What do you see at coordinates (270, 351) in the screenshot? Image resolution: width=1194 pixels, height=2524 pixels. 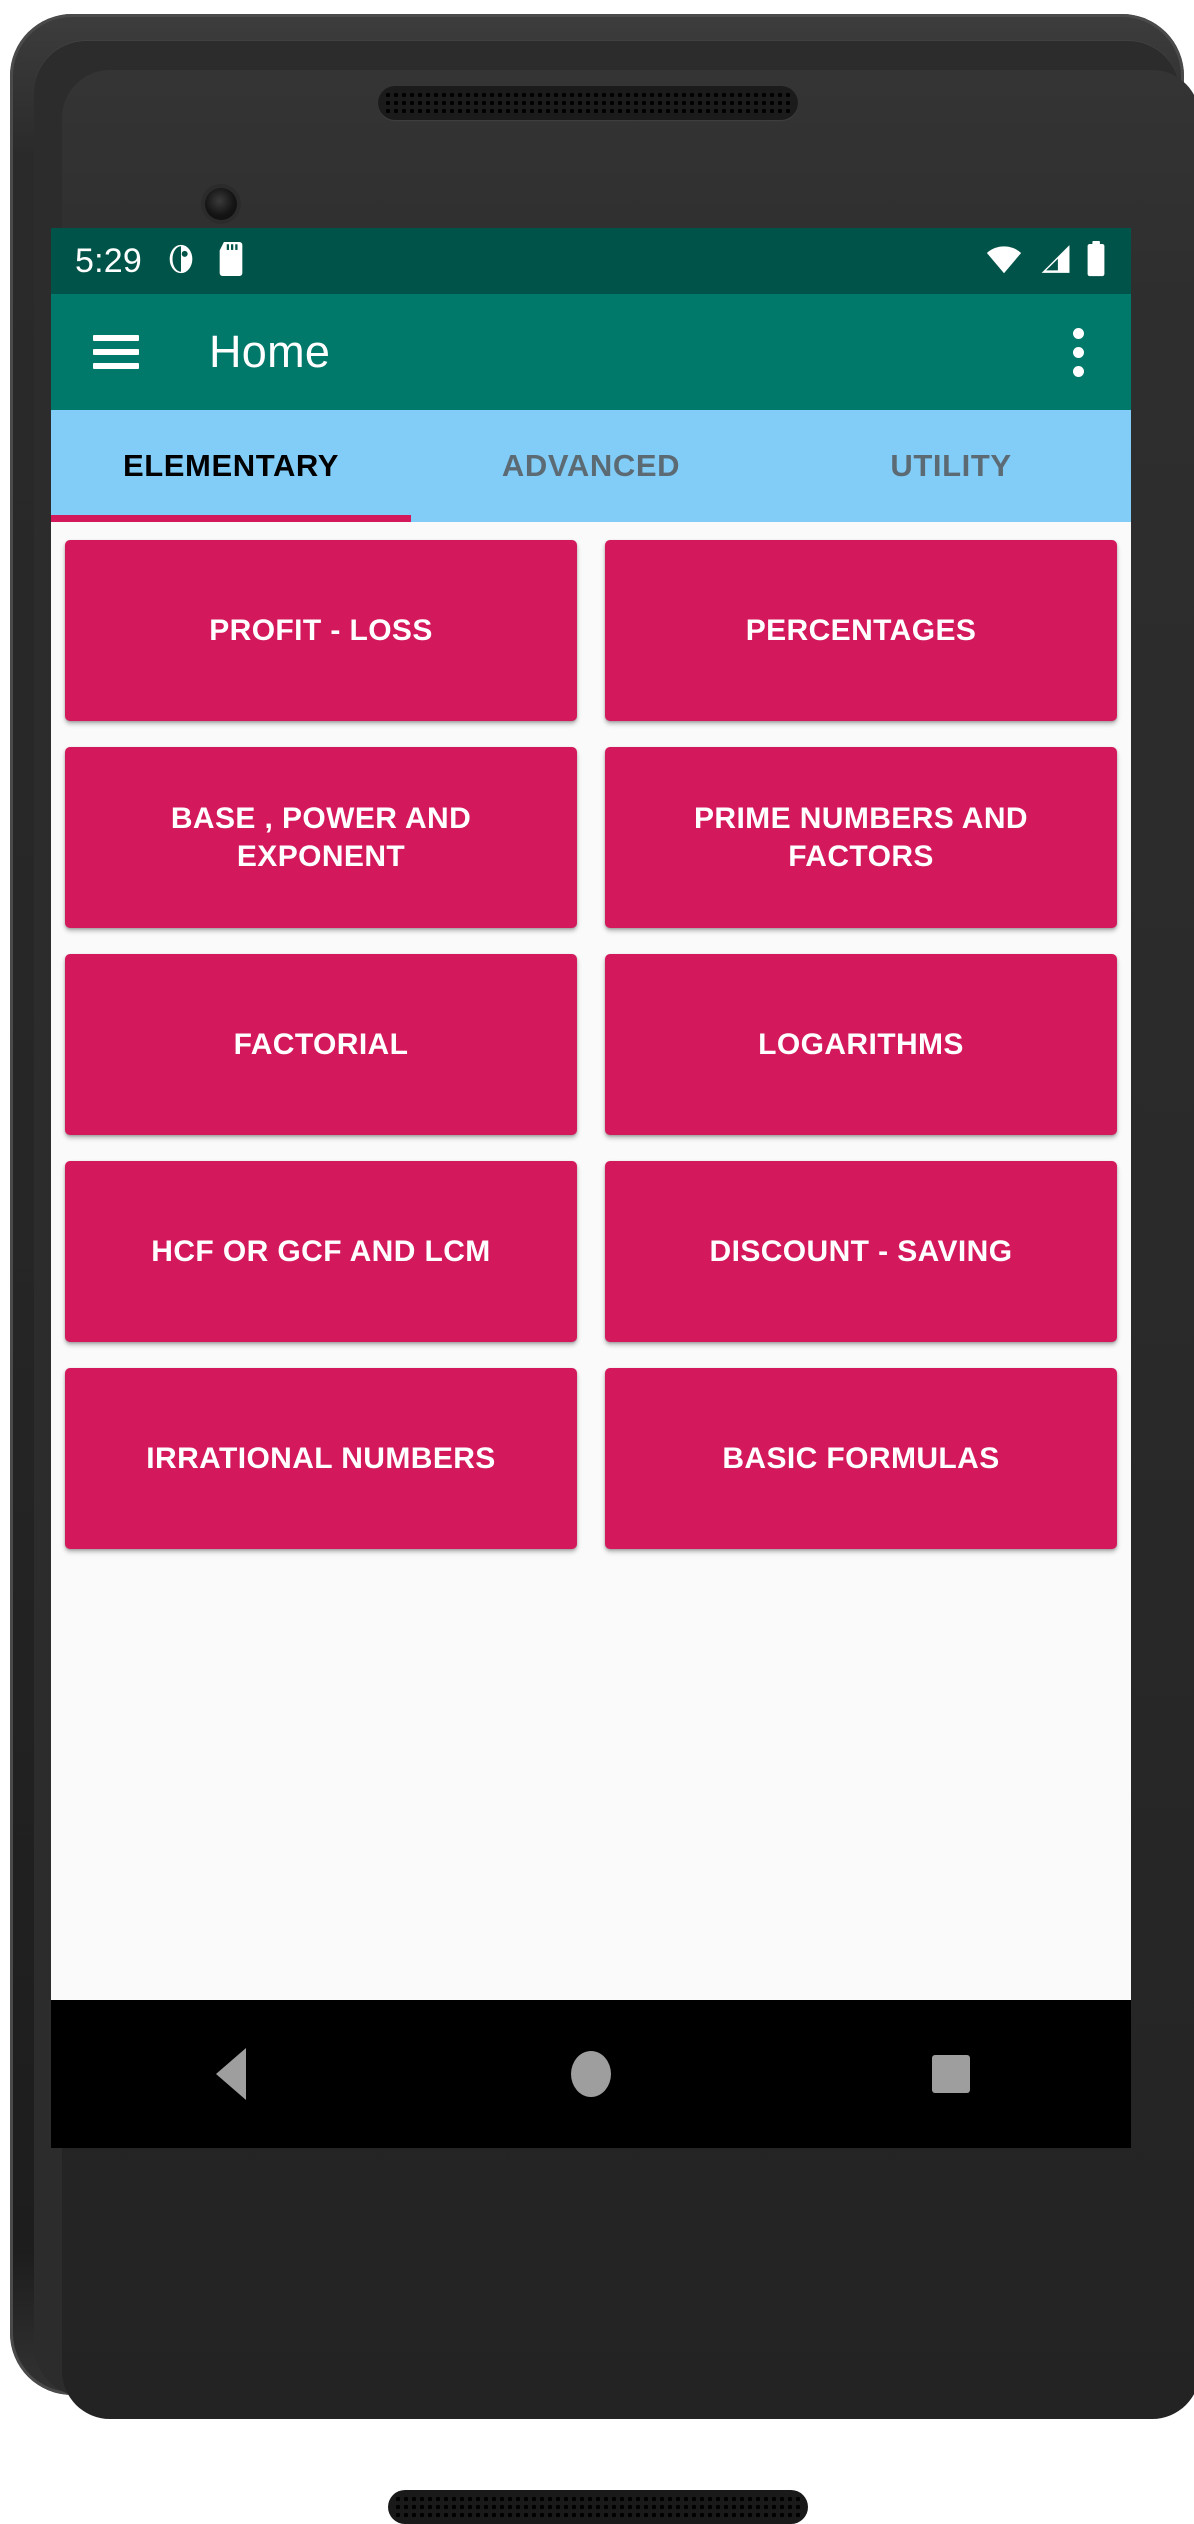 I see `page-title: Home` at bounding box center [270, 351].